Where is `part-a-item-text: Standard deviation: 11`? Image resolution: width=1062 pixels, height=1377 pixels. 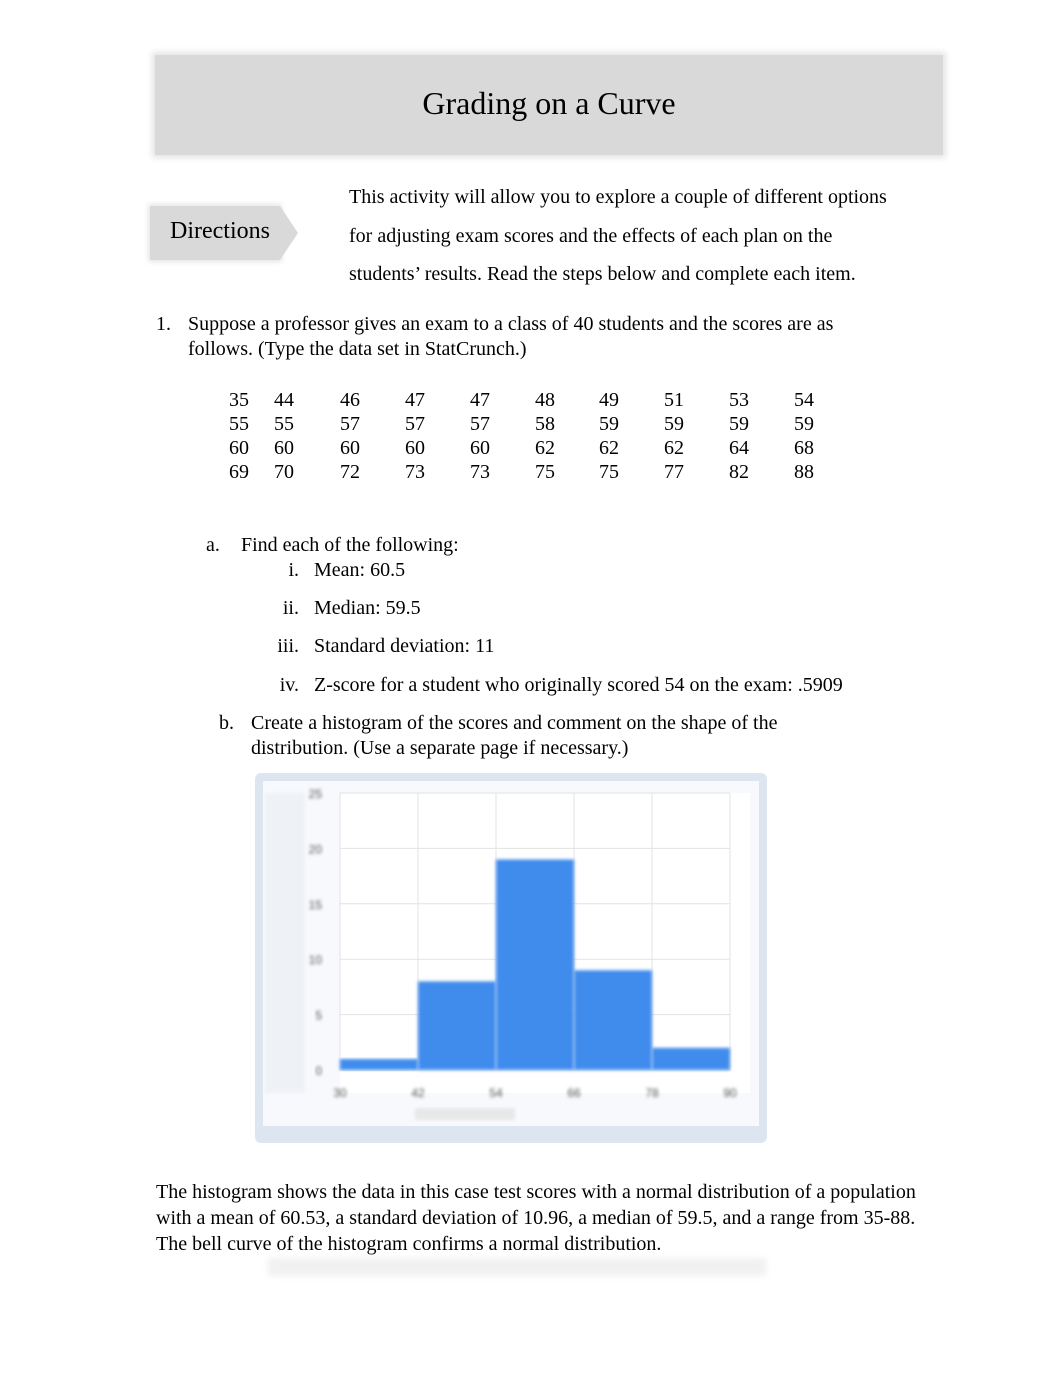 part-a-item-text: Standard deviation: 11 is located at coordinates (404, 646).